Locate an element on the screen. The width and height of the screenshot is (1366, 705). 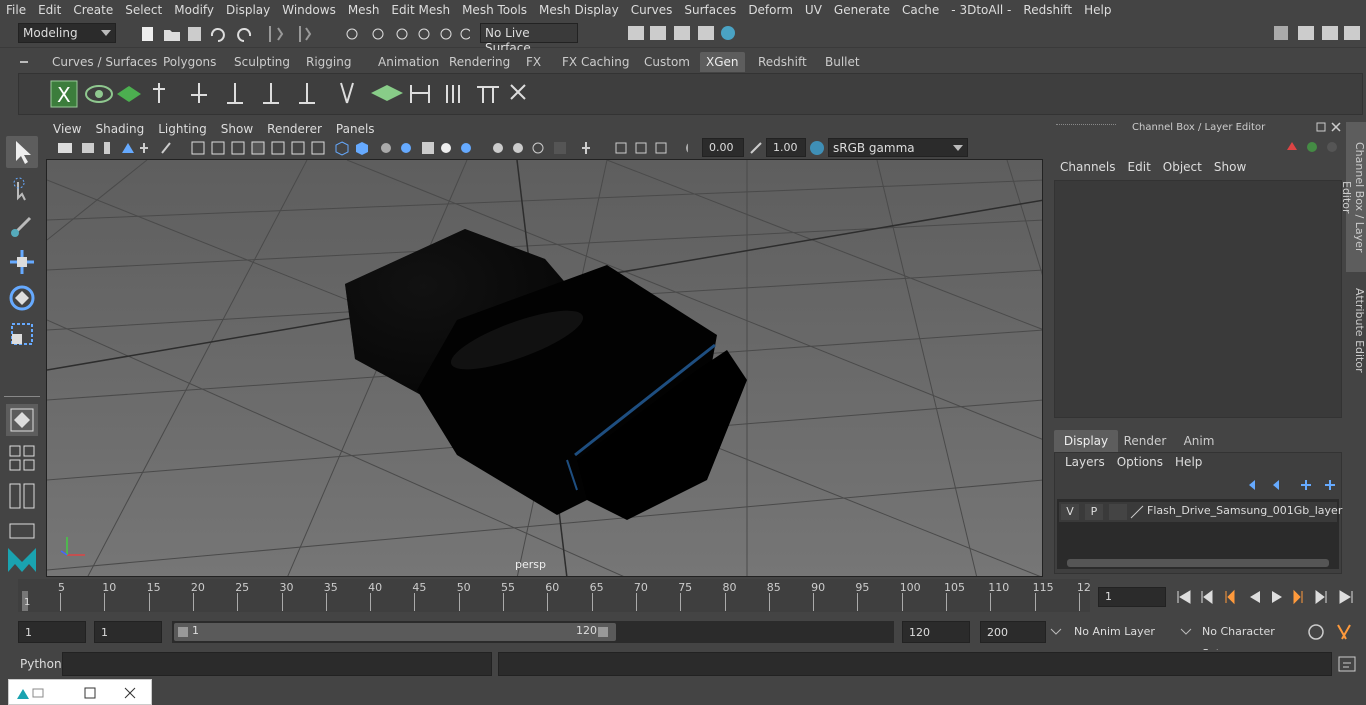
current-frame-field: 1 is located at coordinates (1132, 597).